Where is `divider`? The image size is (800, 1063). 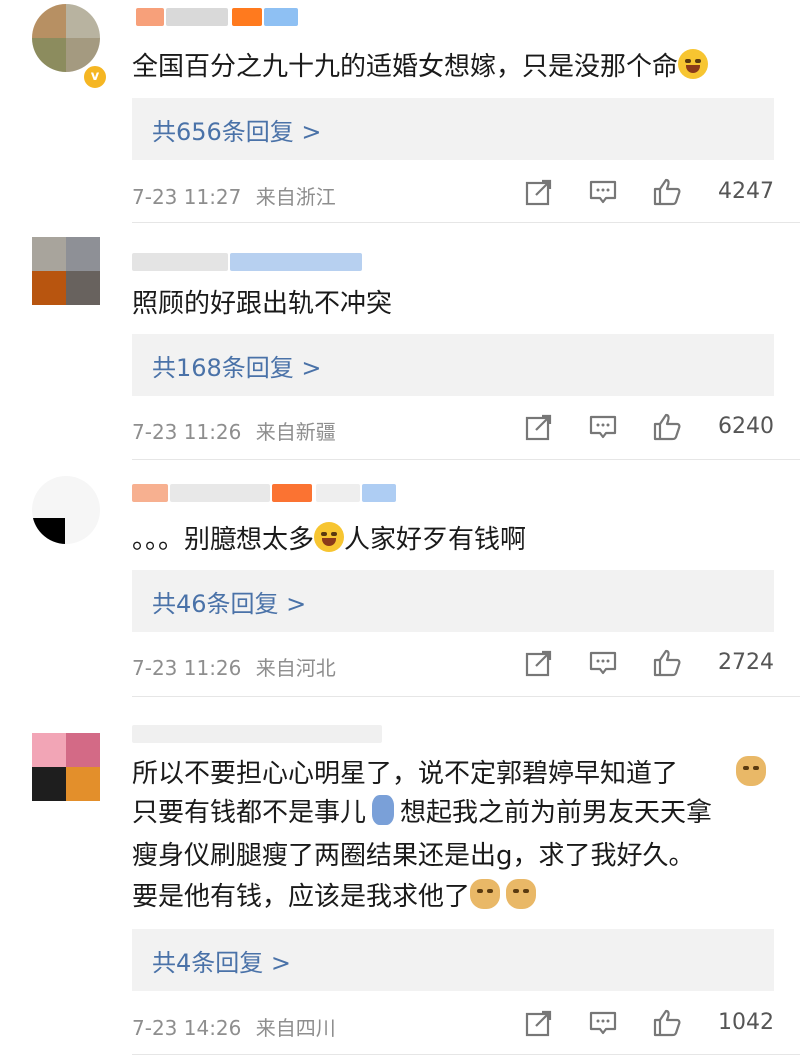
divider is located at coordinates (466, 1054).